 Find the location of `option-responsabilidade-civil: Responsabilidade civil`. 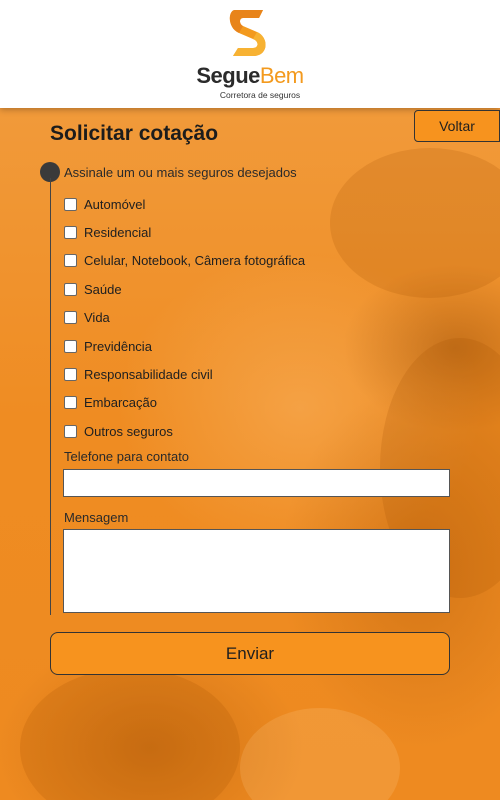

option-responsabilidade-civil: Responsabilidade civil is located at coordinates (184, 374).